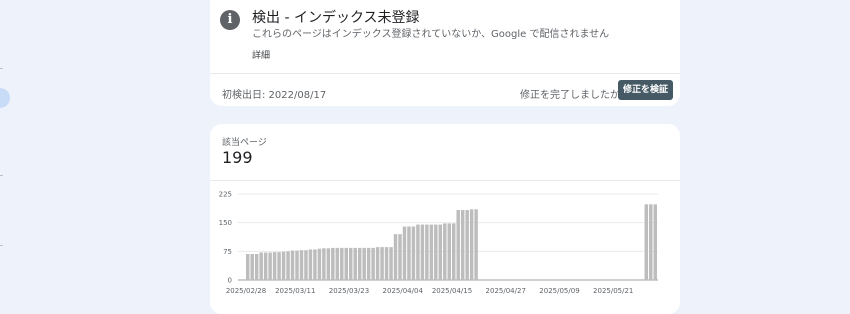 The height and width of the screenshot is (314, 850). Describe the element at coordinates (227, 252) in the screenshot. I see `y-tick-label: 75` at that location.